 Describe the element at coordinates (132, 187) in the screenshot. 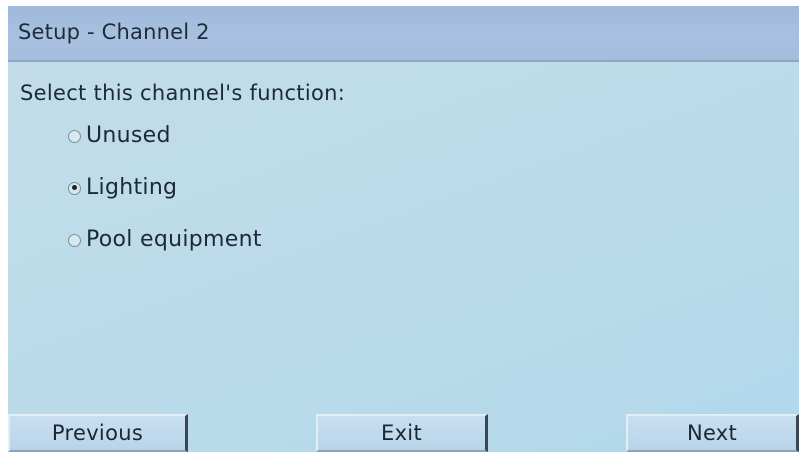

I see `option-label-lighting: Lighting` at that location.